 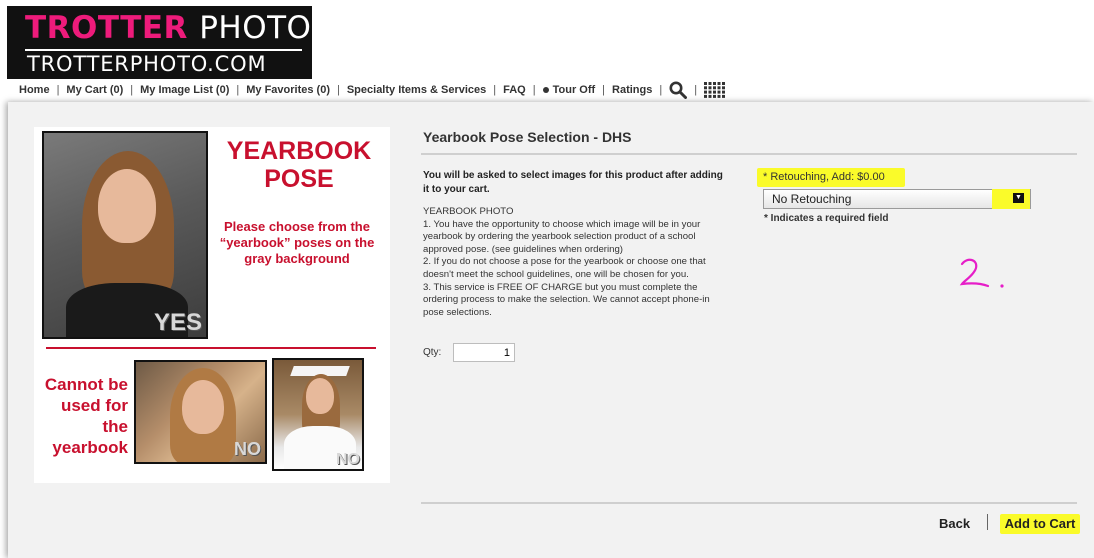 I want to click on logo-word-trotter: TROTTER, so click(x=106, y=28).